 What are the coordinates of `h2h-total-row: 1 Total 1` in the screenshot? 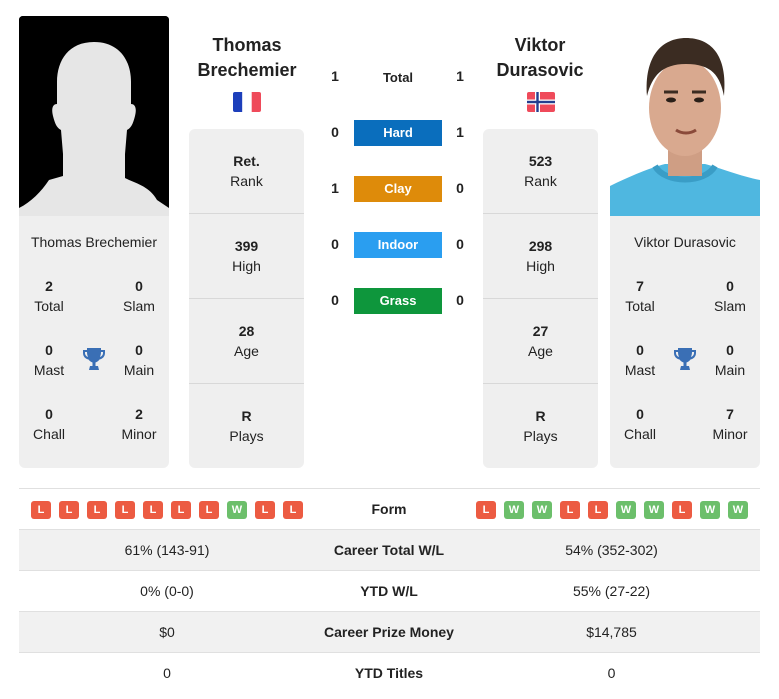 It's located at (400, 77).